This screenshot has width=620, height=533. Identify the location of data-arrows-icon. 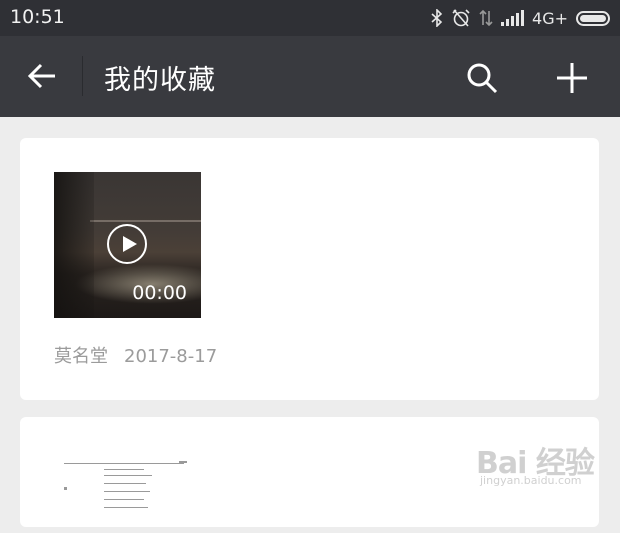
(486, 18).